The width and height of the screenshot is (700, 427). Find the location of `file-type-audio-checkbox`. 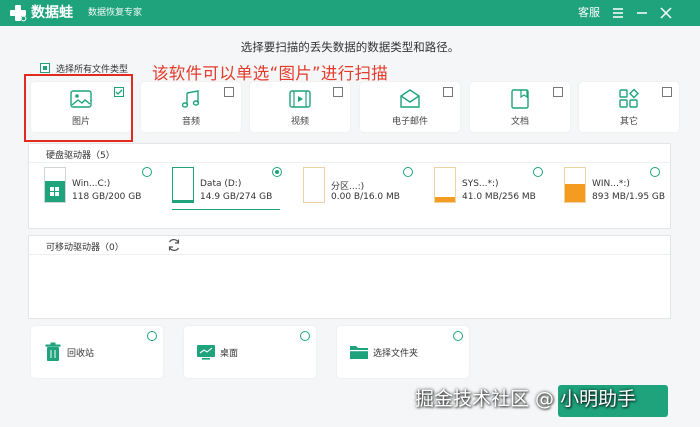

file-type-audio-checkbox is located at coordinates (229, 92).